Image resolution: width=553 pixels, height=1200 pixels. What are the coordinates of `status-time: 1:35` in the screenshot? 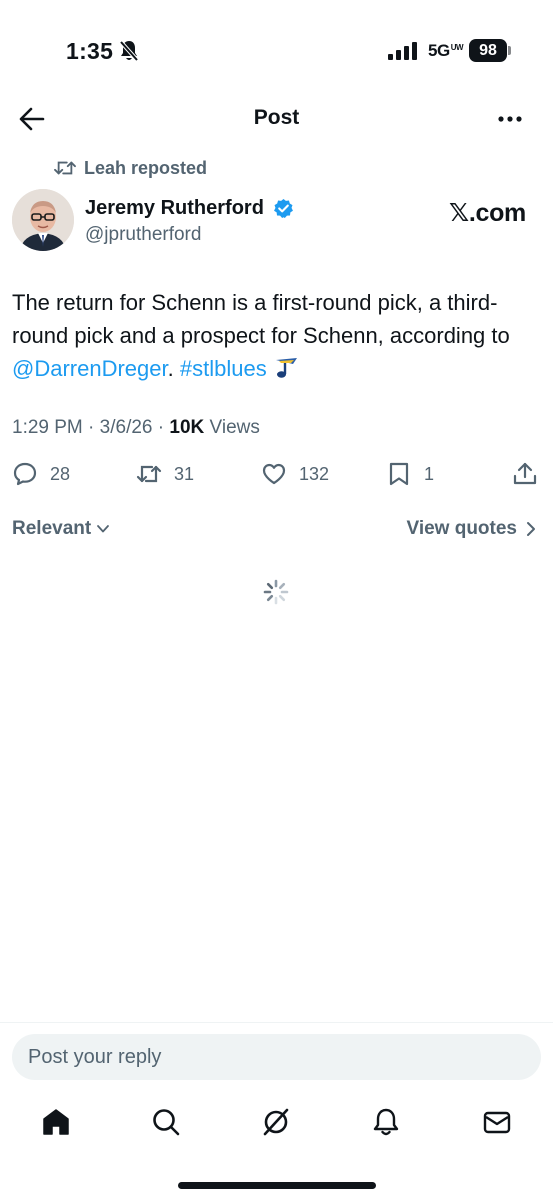 It's located at (90, 51).